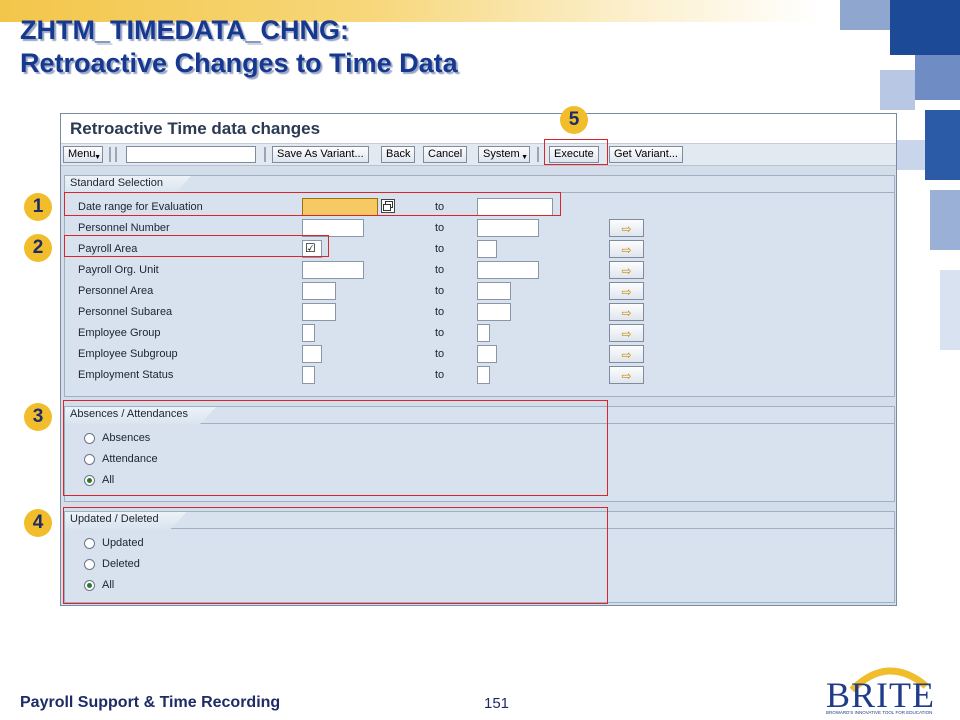 Image resolution: width=960 pixels, height=720 pixels. Describe the element at coordinates (319, 312) in the screenshot. I see `personnel-subarea-from-field` at that location.